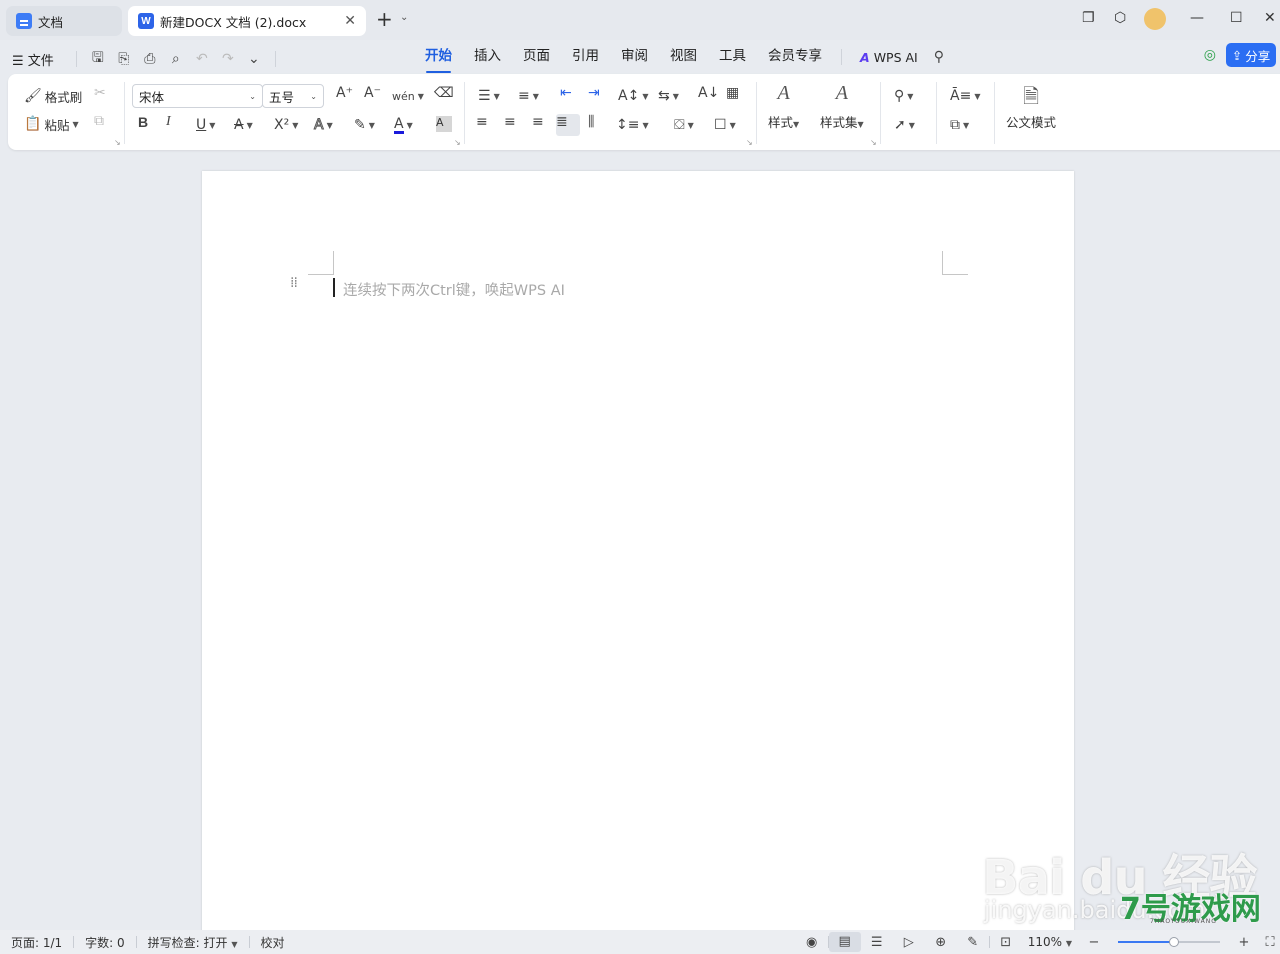 This screenshot has height=954, width=1280. I want to click on italic-button: I, so click(168, 125).